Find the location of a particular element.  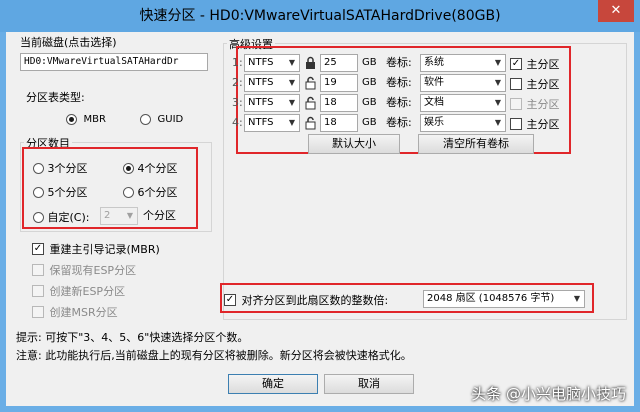

option-keep-esp: 保留现有ESP分区 is located at coordinates (84, 270).